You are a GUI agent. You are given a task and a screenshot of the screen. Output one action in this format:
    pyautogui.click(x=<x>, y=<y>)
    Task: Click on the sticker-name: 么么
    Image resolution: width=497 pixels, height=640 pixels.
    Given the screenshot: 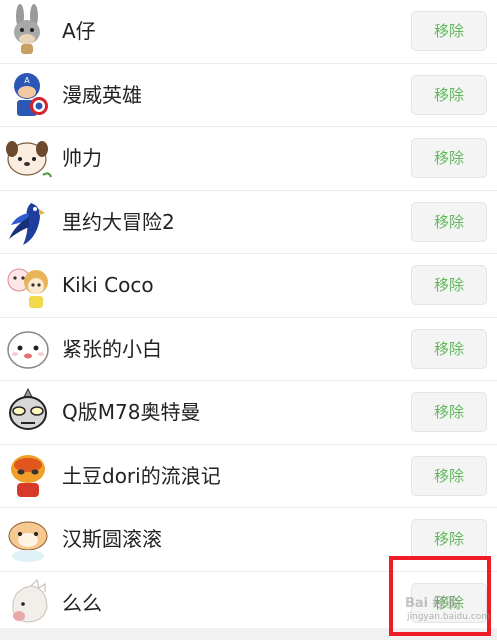 What is the action you would take?
    pyautogui.click(x=82, y=602)
    